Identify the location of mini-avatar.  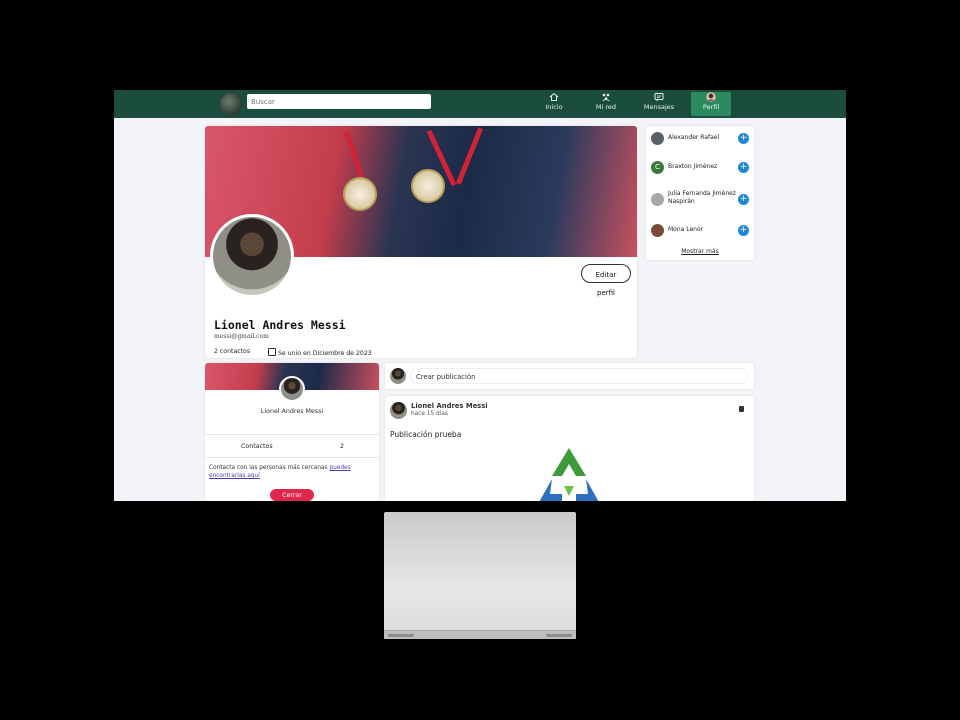
(292, 389).